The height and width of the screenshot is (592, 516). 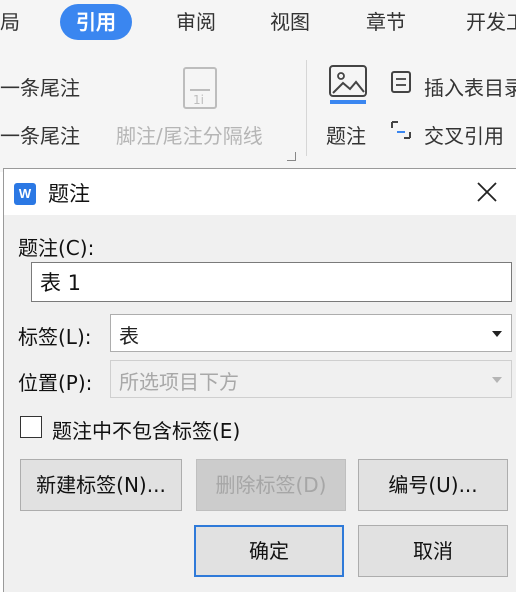 What do you see at coordinates (271, 282) in the screenshot?
I see `caption-input` at bounding box center [271, 282].